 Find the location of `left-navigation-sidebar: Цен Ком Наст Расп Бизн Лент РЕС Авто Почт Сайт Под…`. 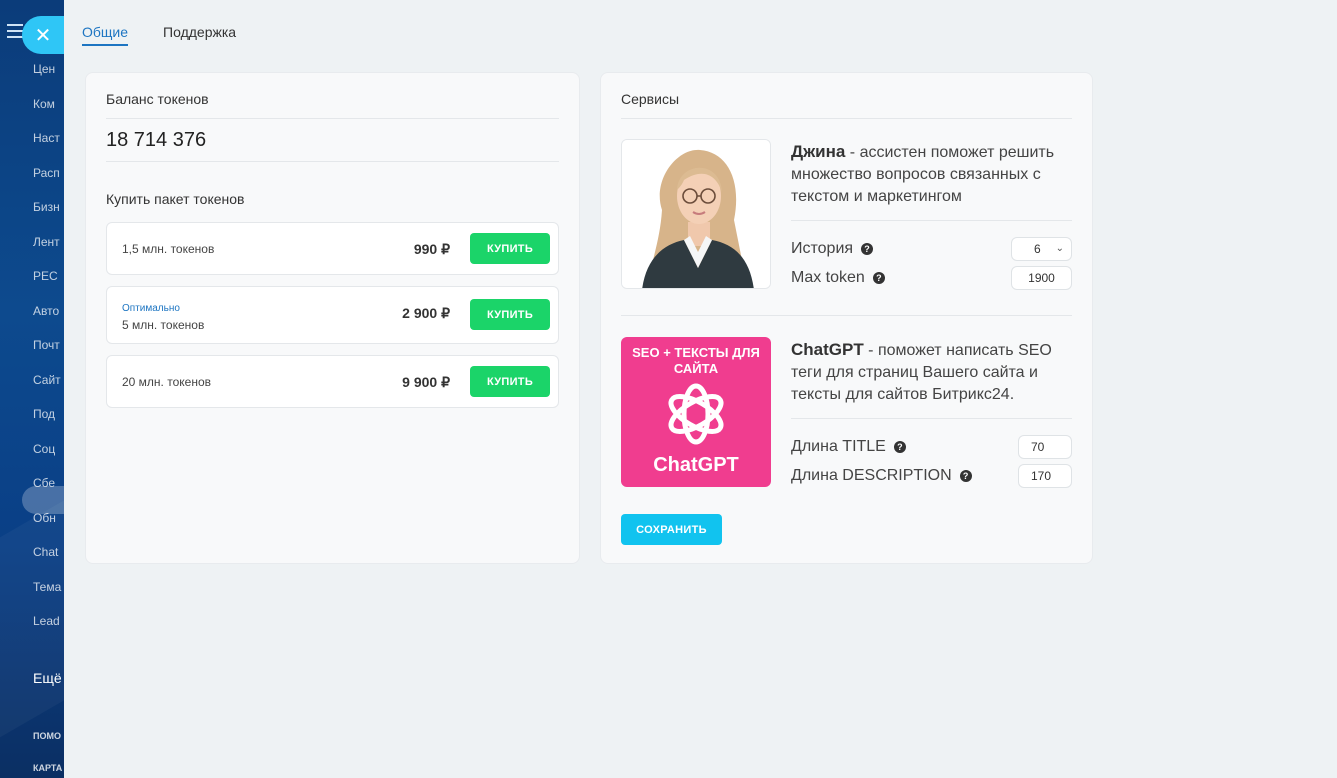

left-navigation-sidebar: Цен Ком Наст Расп Бизн Лент РЕС Авто Почт Сайт Под… is located at coordinates (33, 389).